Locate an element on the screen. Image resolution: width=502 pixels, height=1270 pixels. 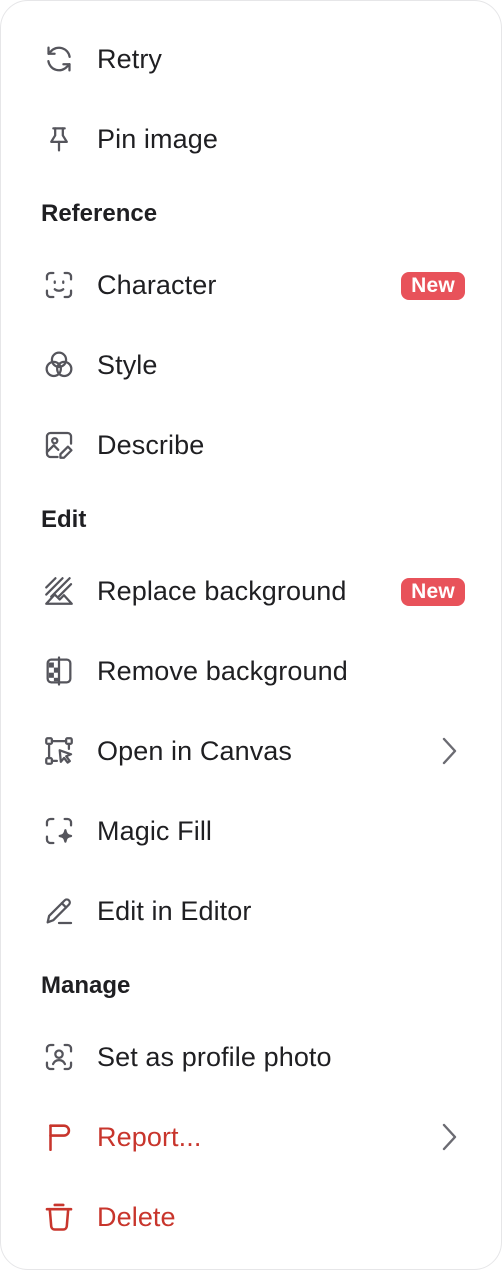
remove-background-label: Remove background is located at coordinates (222, 670).